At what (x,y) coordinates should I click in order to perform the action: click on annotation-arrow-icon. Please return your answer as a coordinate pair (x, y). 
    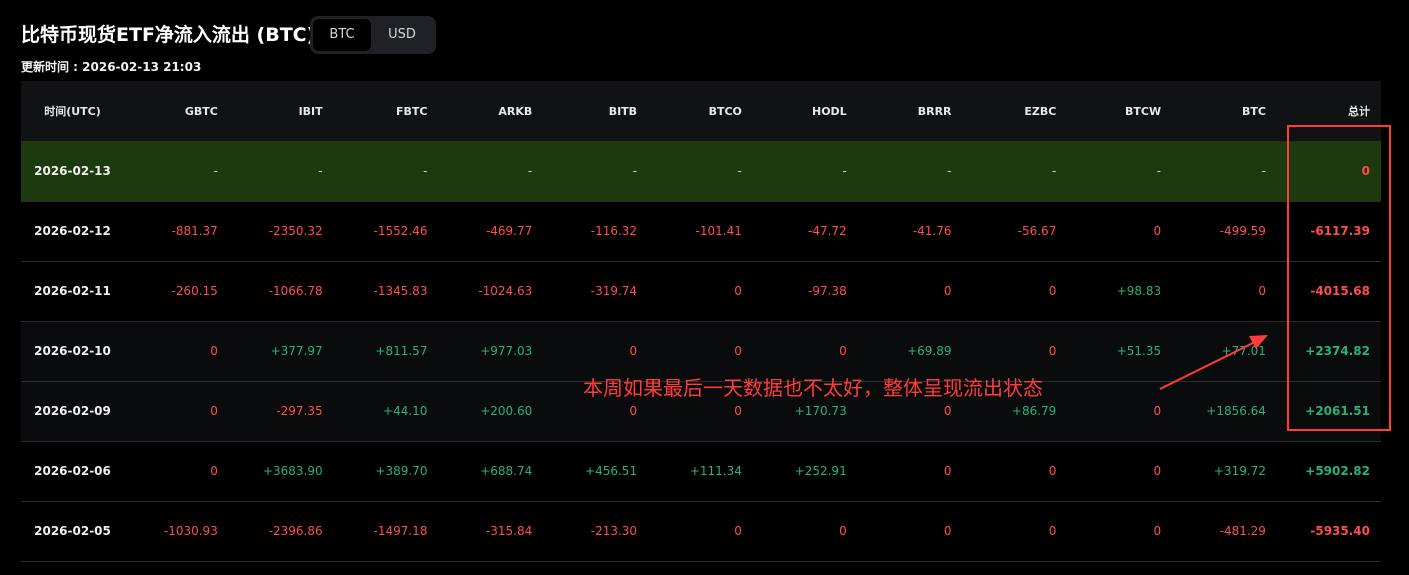
    Looking at the image, I should click on (1213, 362).